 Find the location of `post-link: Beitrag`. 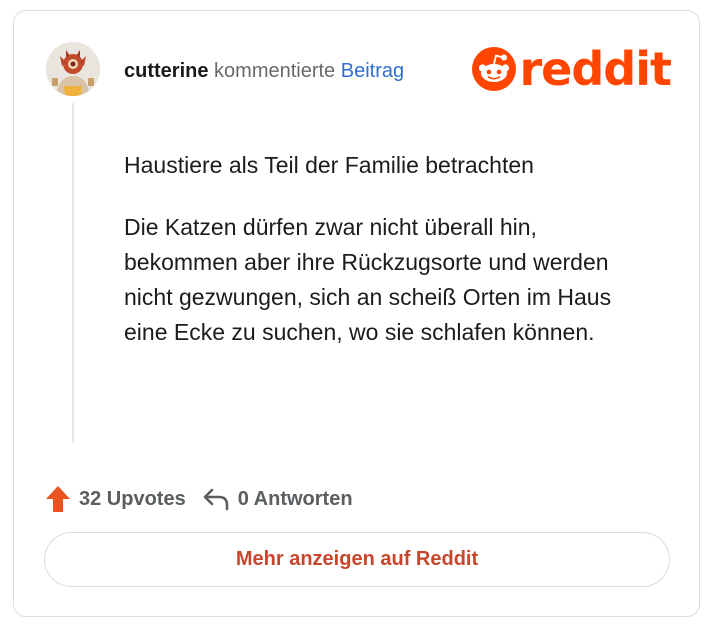

post-link: Beitrag is located at coordinates (372, 71).